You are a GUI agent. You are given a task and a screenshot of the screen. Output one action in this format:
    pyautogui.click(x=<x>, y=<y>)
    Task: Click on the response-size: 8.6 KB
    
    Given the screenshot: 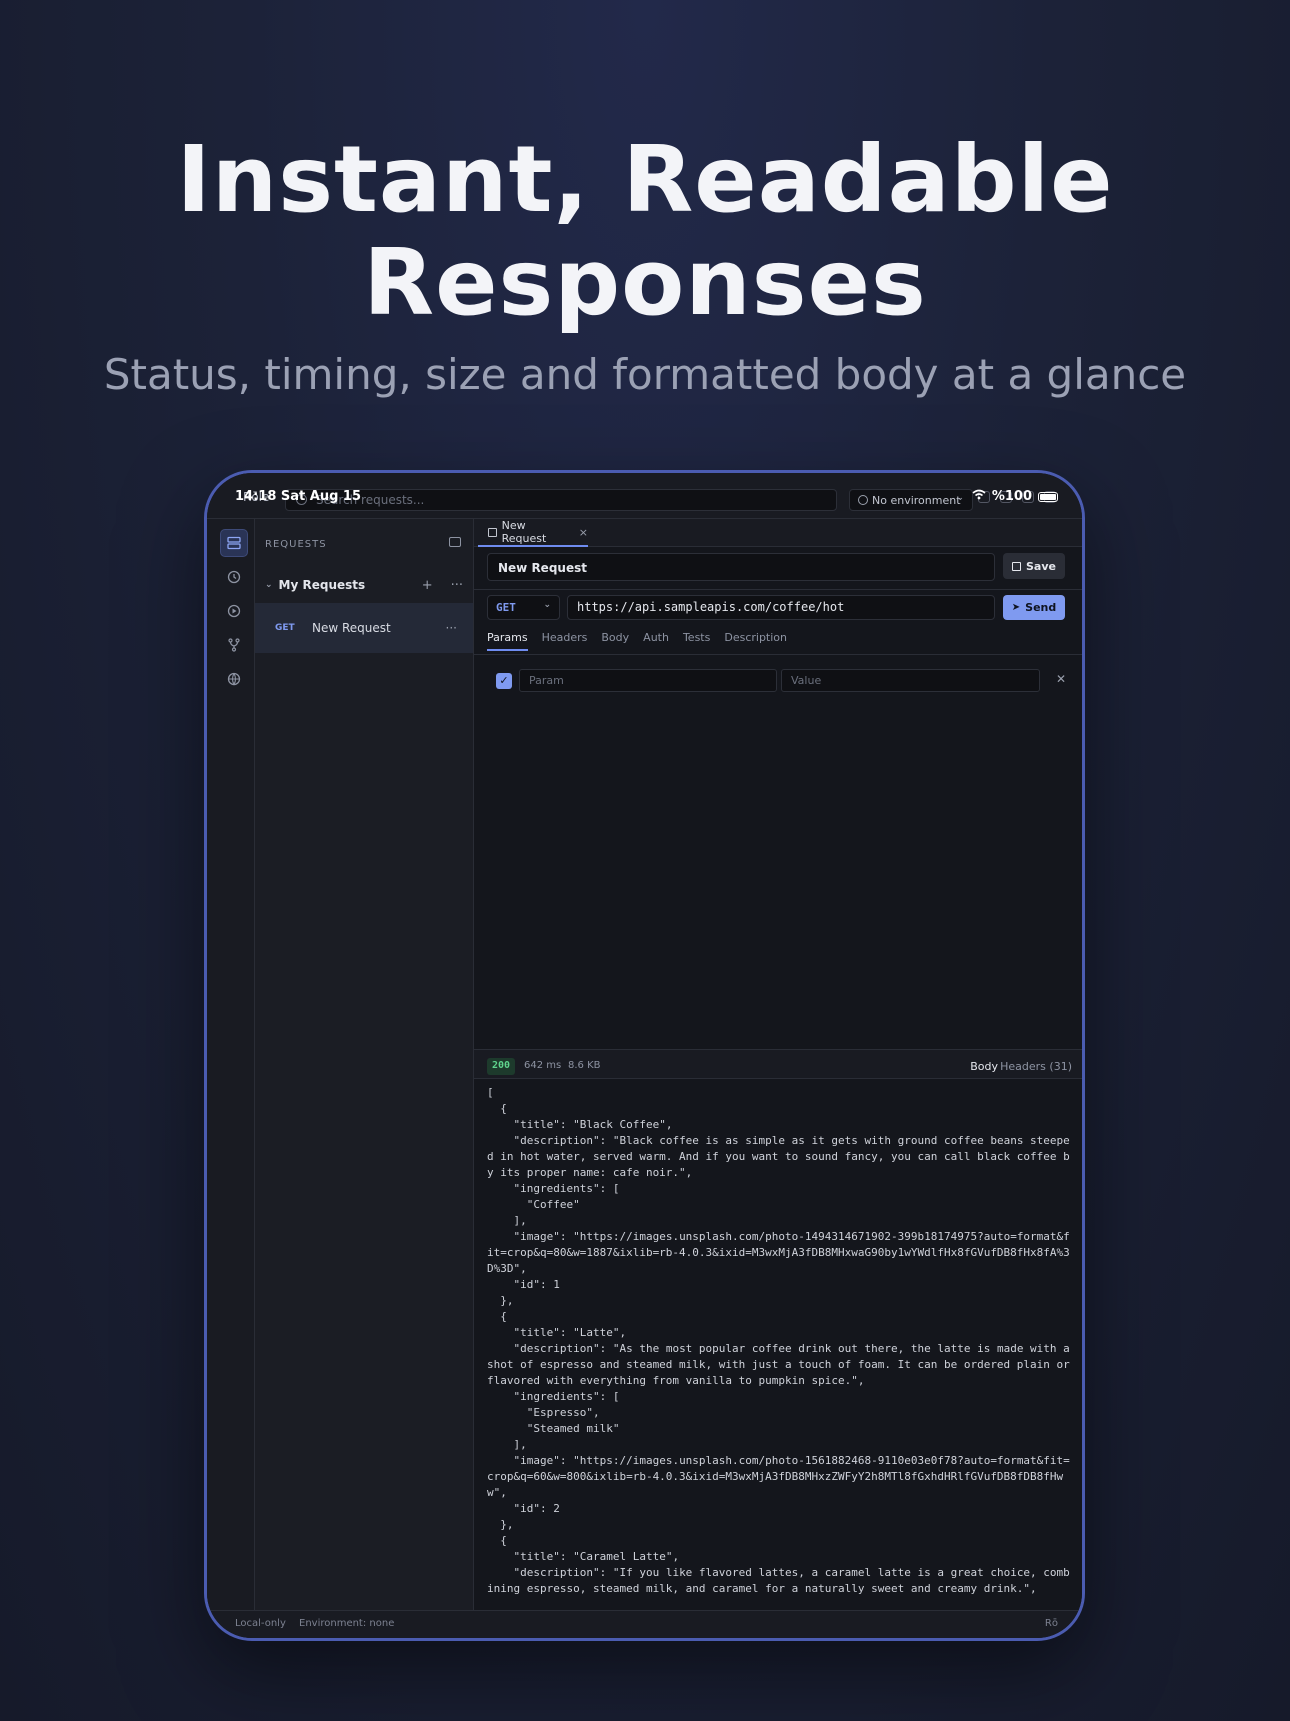 What is the action you would take?
    pyautogui.click(x=584, y=1065)
    